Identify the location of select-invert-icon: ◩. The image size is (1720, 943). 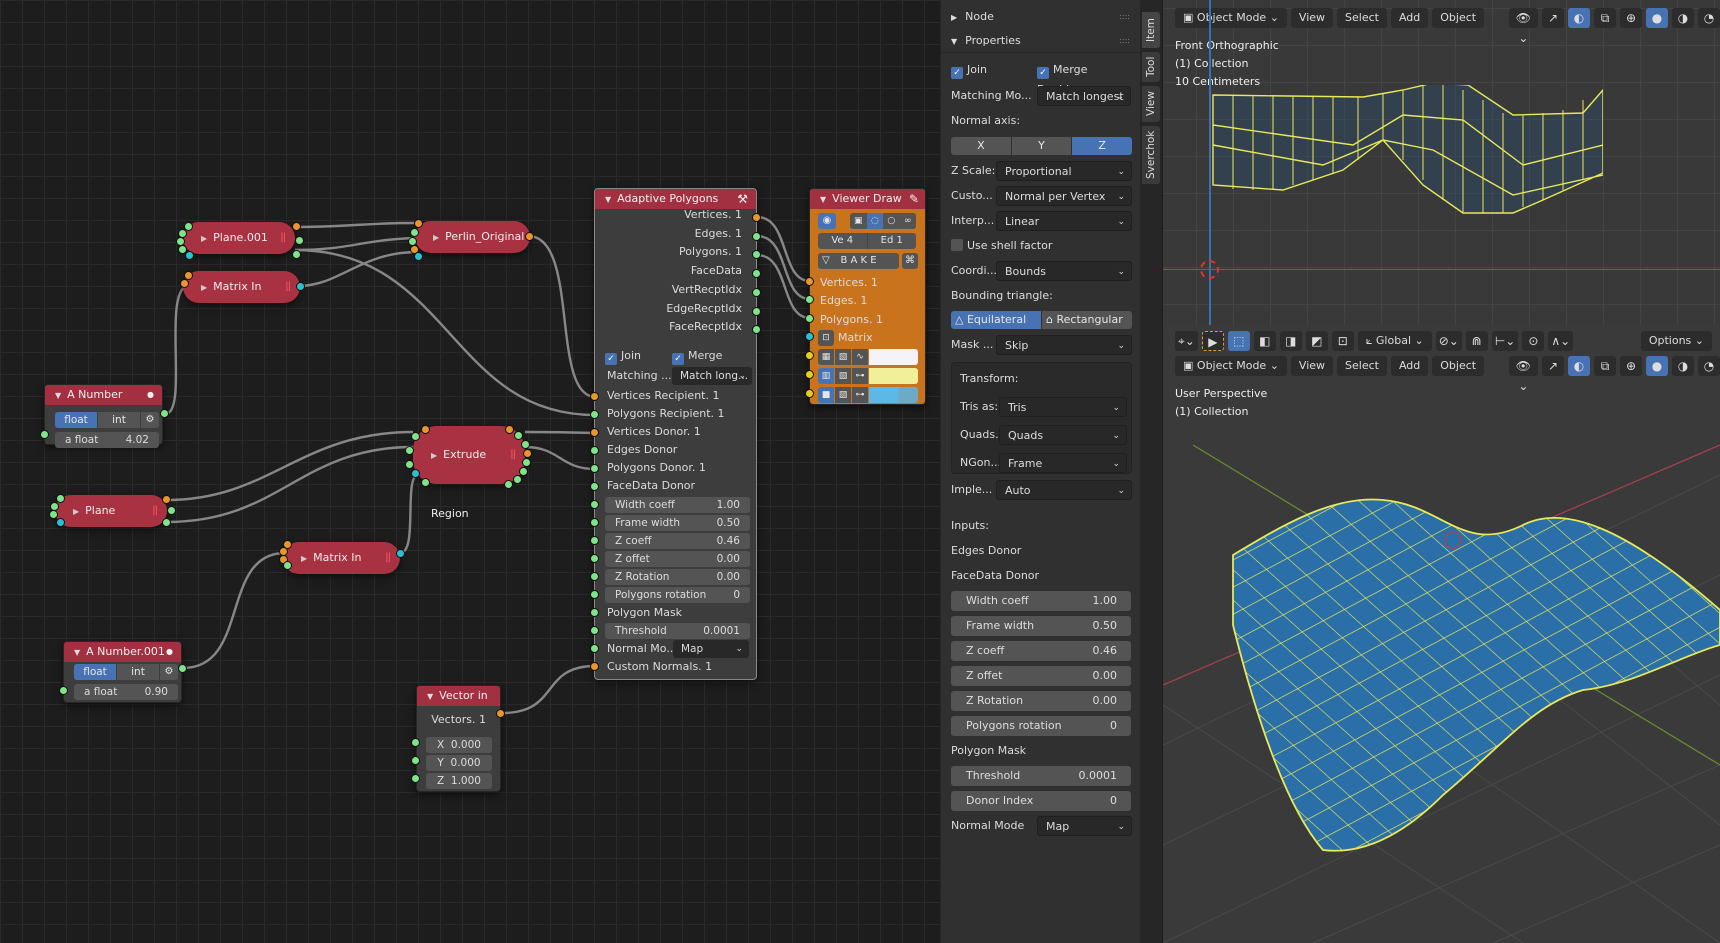
(1316, 341).